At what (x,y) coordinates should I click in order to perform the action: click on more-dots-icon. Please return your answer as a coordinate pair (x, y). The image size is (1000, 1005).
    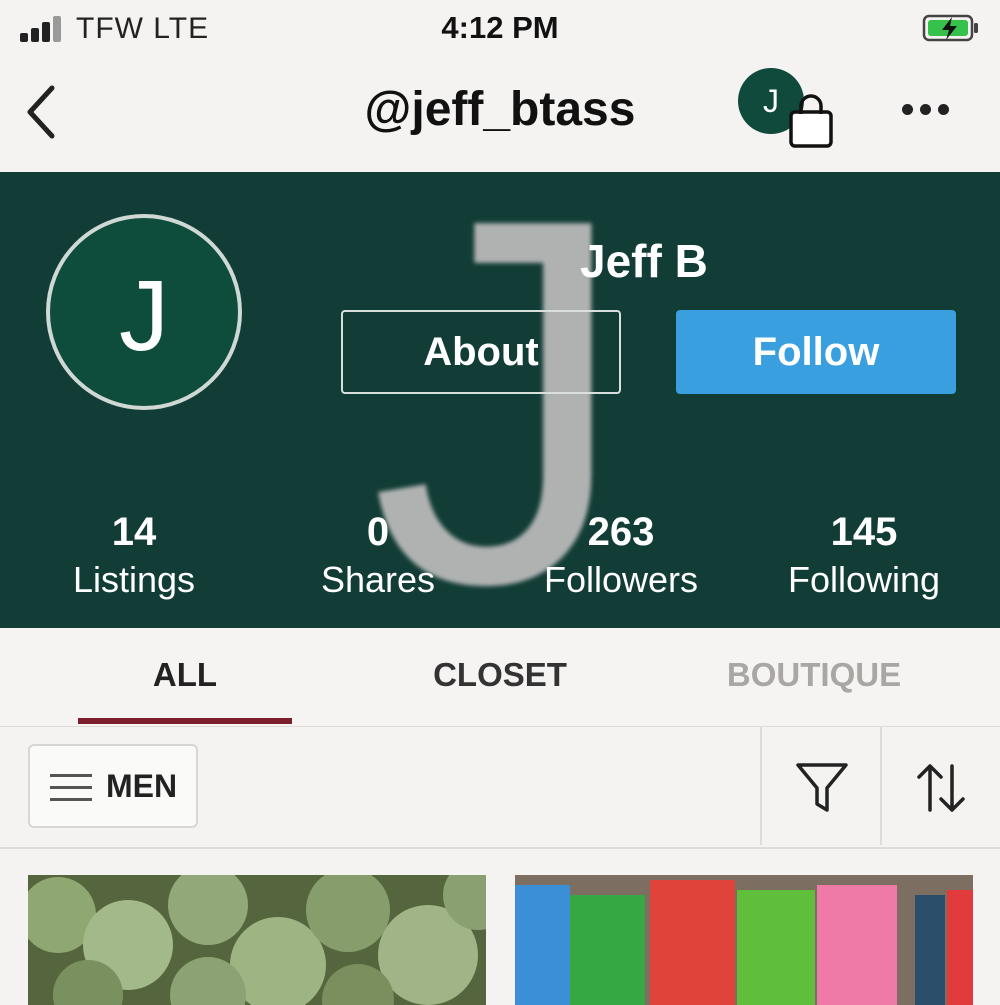
    Looking at the image, I should click on (926, 110).